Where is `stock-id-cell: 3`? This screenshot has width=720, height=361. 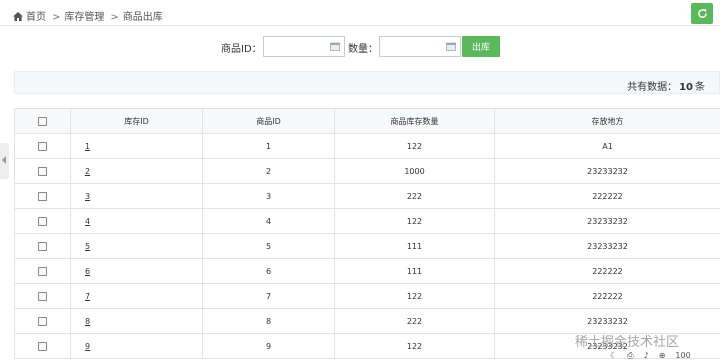
stock-id-cell: 3 is located at coordinates (136, 196).